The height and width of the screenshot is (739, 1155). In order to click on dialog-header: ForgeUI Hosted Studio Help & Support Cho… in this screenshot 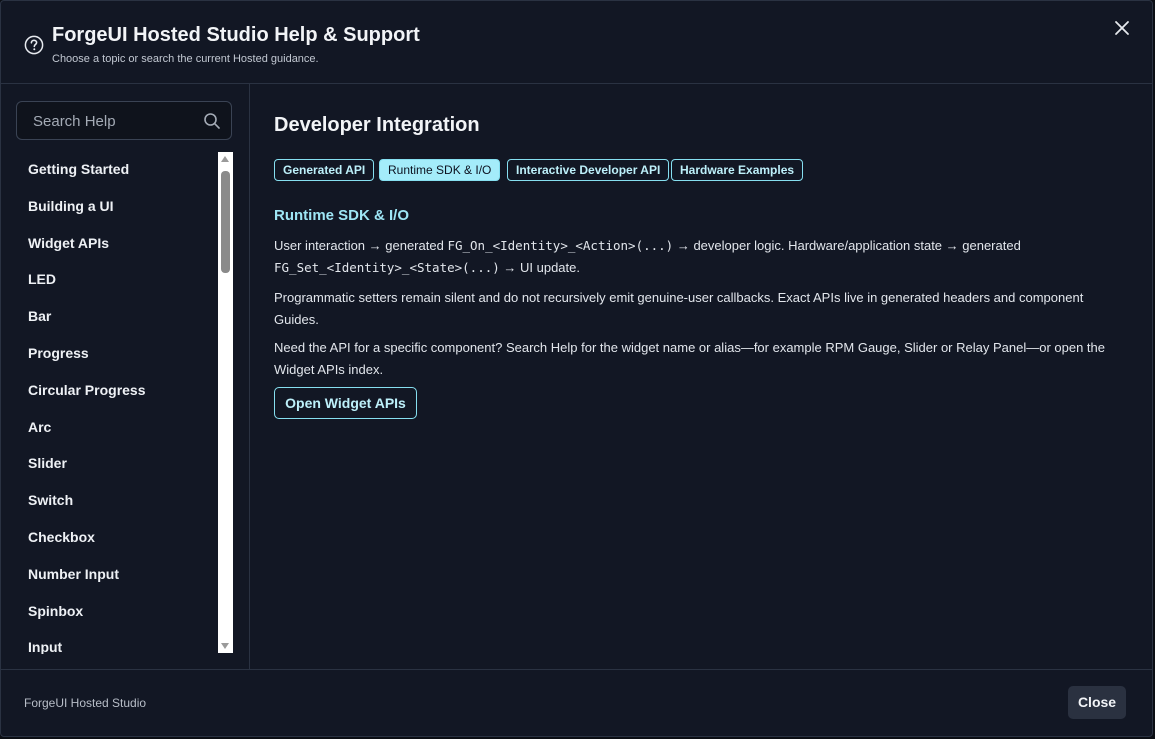, I will do `click(576, 42)`.